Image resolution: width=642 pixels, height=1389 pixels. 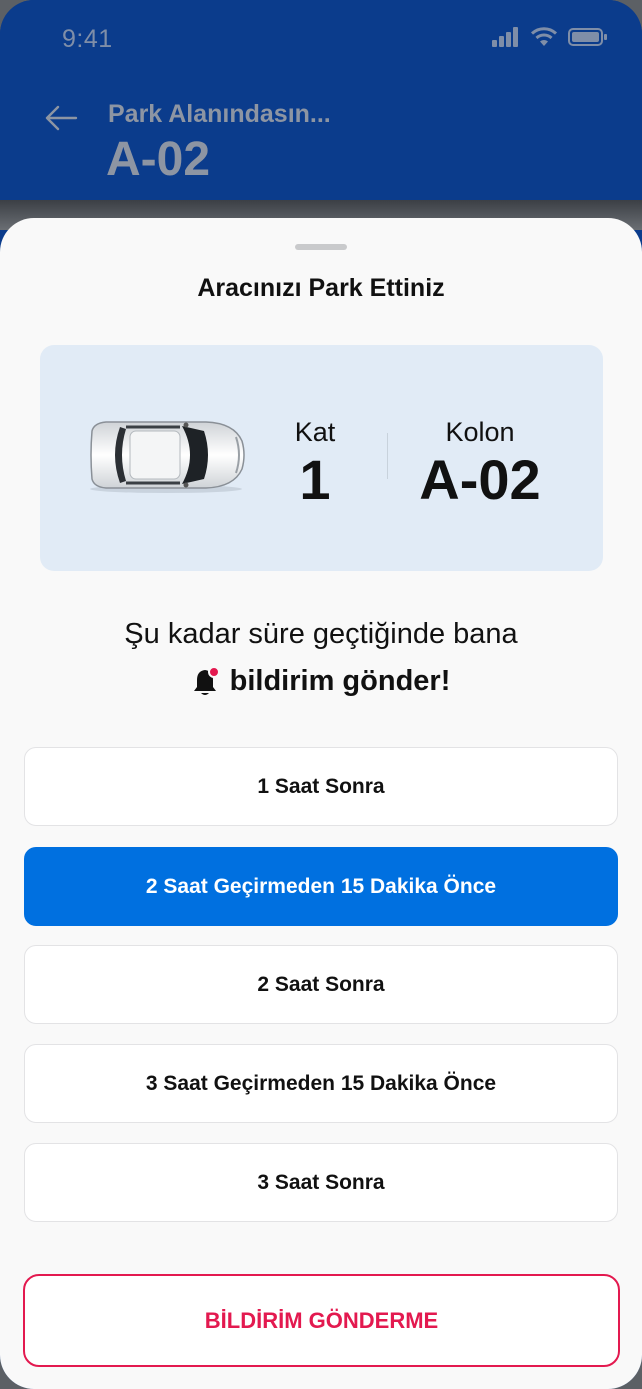 What do you see at coordinates (321, 288) in the screenshot?
I see `sheet-title: Aracınızı Park Ettiniz` at bounding box center [321, 288].